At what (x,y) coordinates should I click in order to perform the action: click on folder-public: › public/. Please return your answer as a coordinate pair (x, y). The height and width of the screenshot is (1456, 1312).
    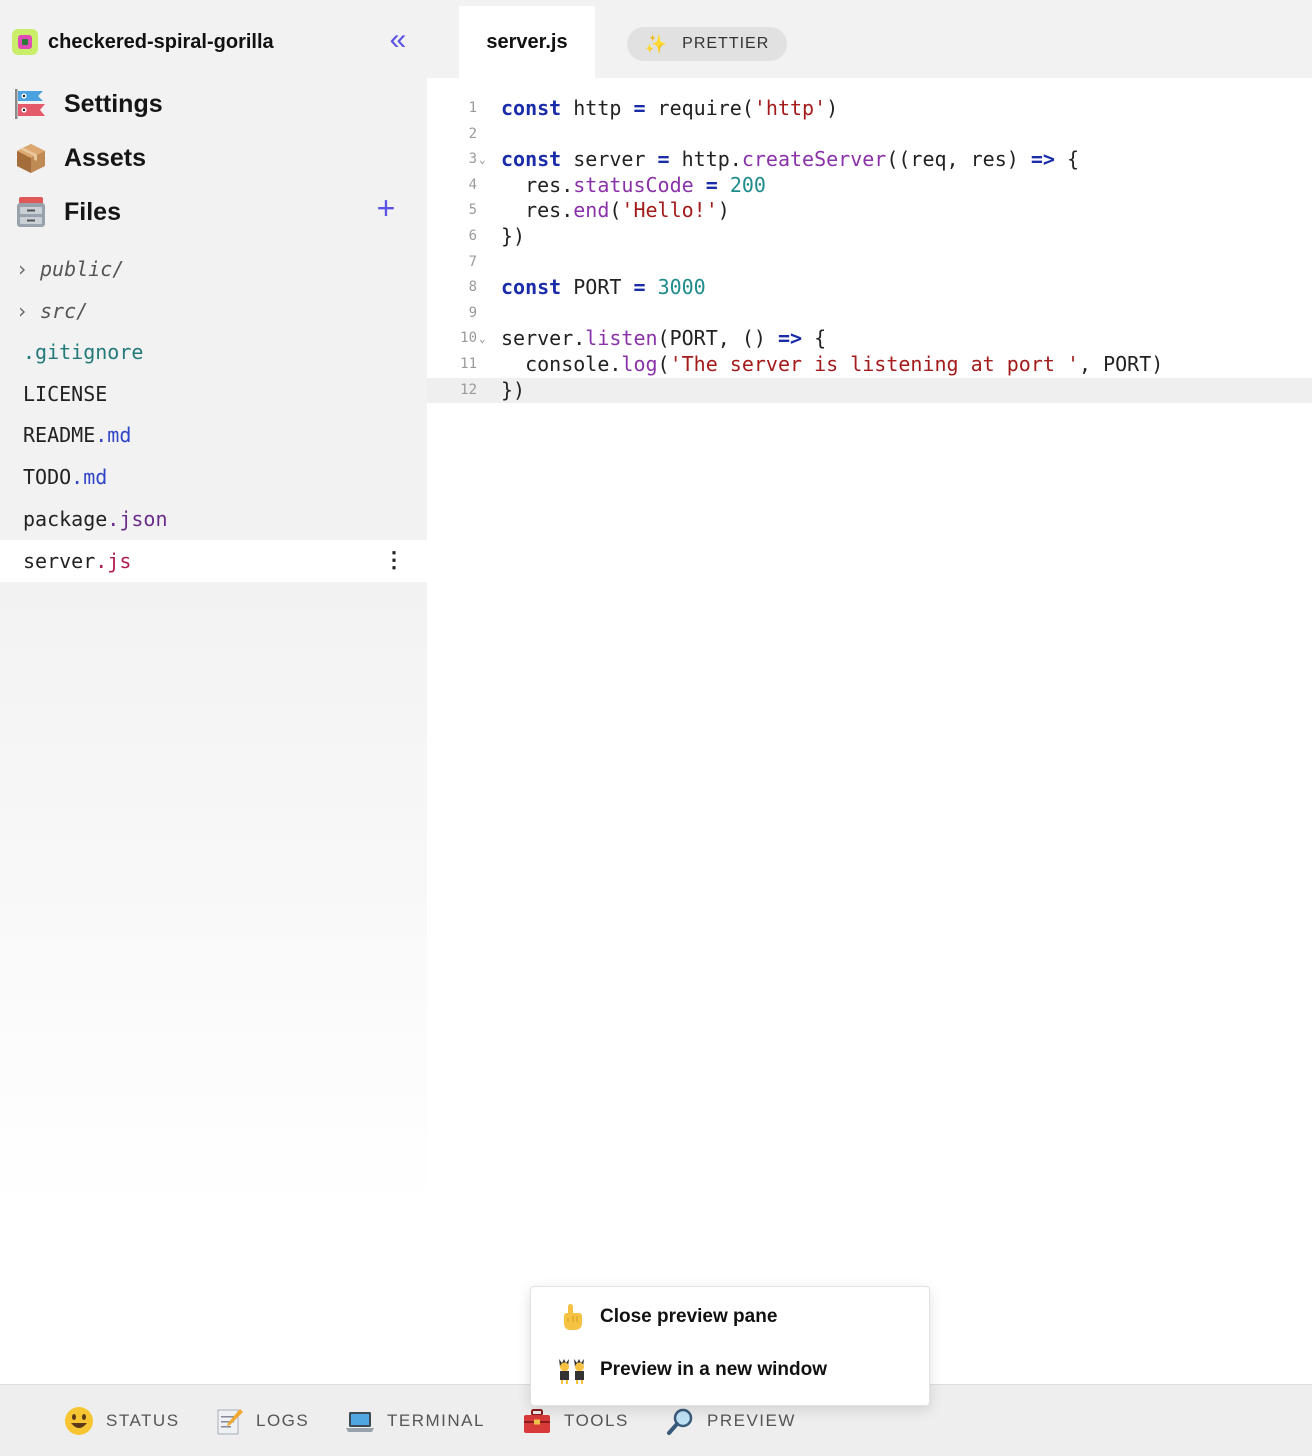
    Looking at the image, I should click on (213, 269).